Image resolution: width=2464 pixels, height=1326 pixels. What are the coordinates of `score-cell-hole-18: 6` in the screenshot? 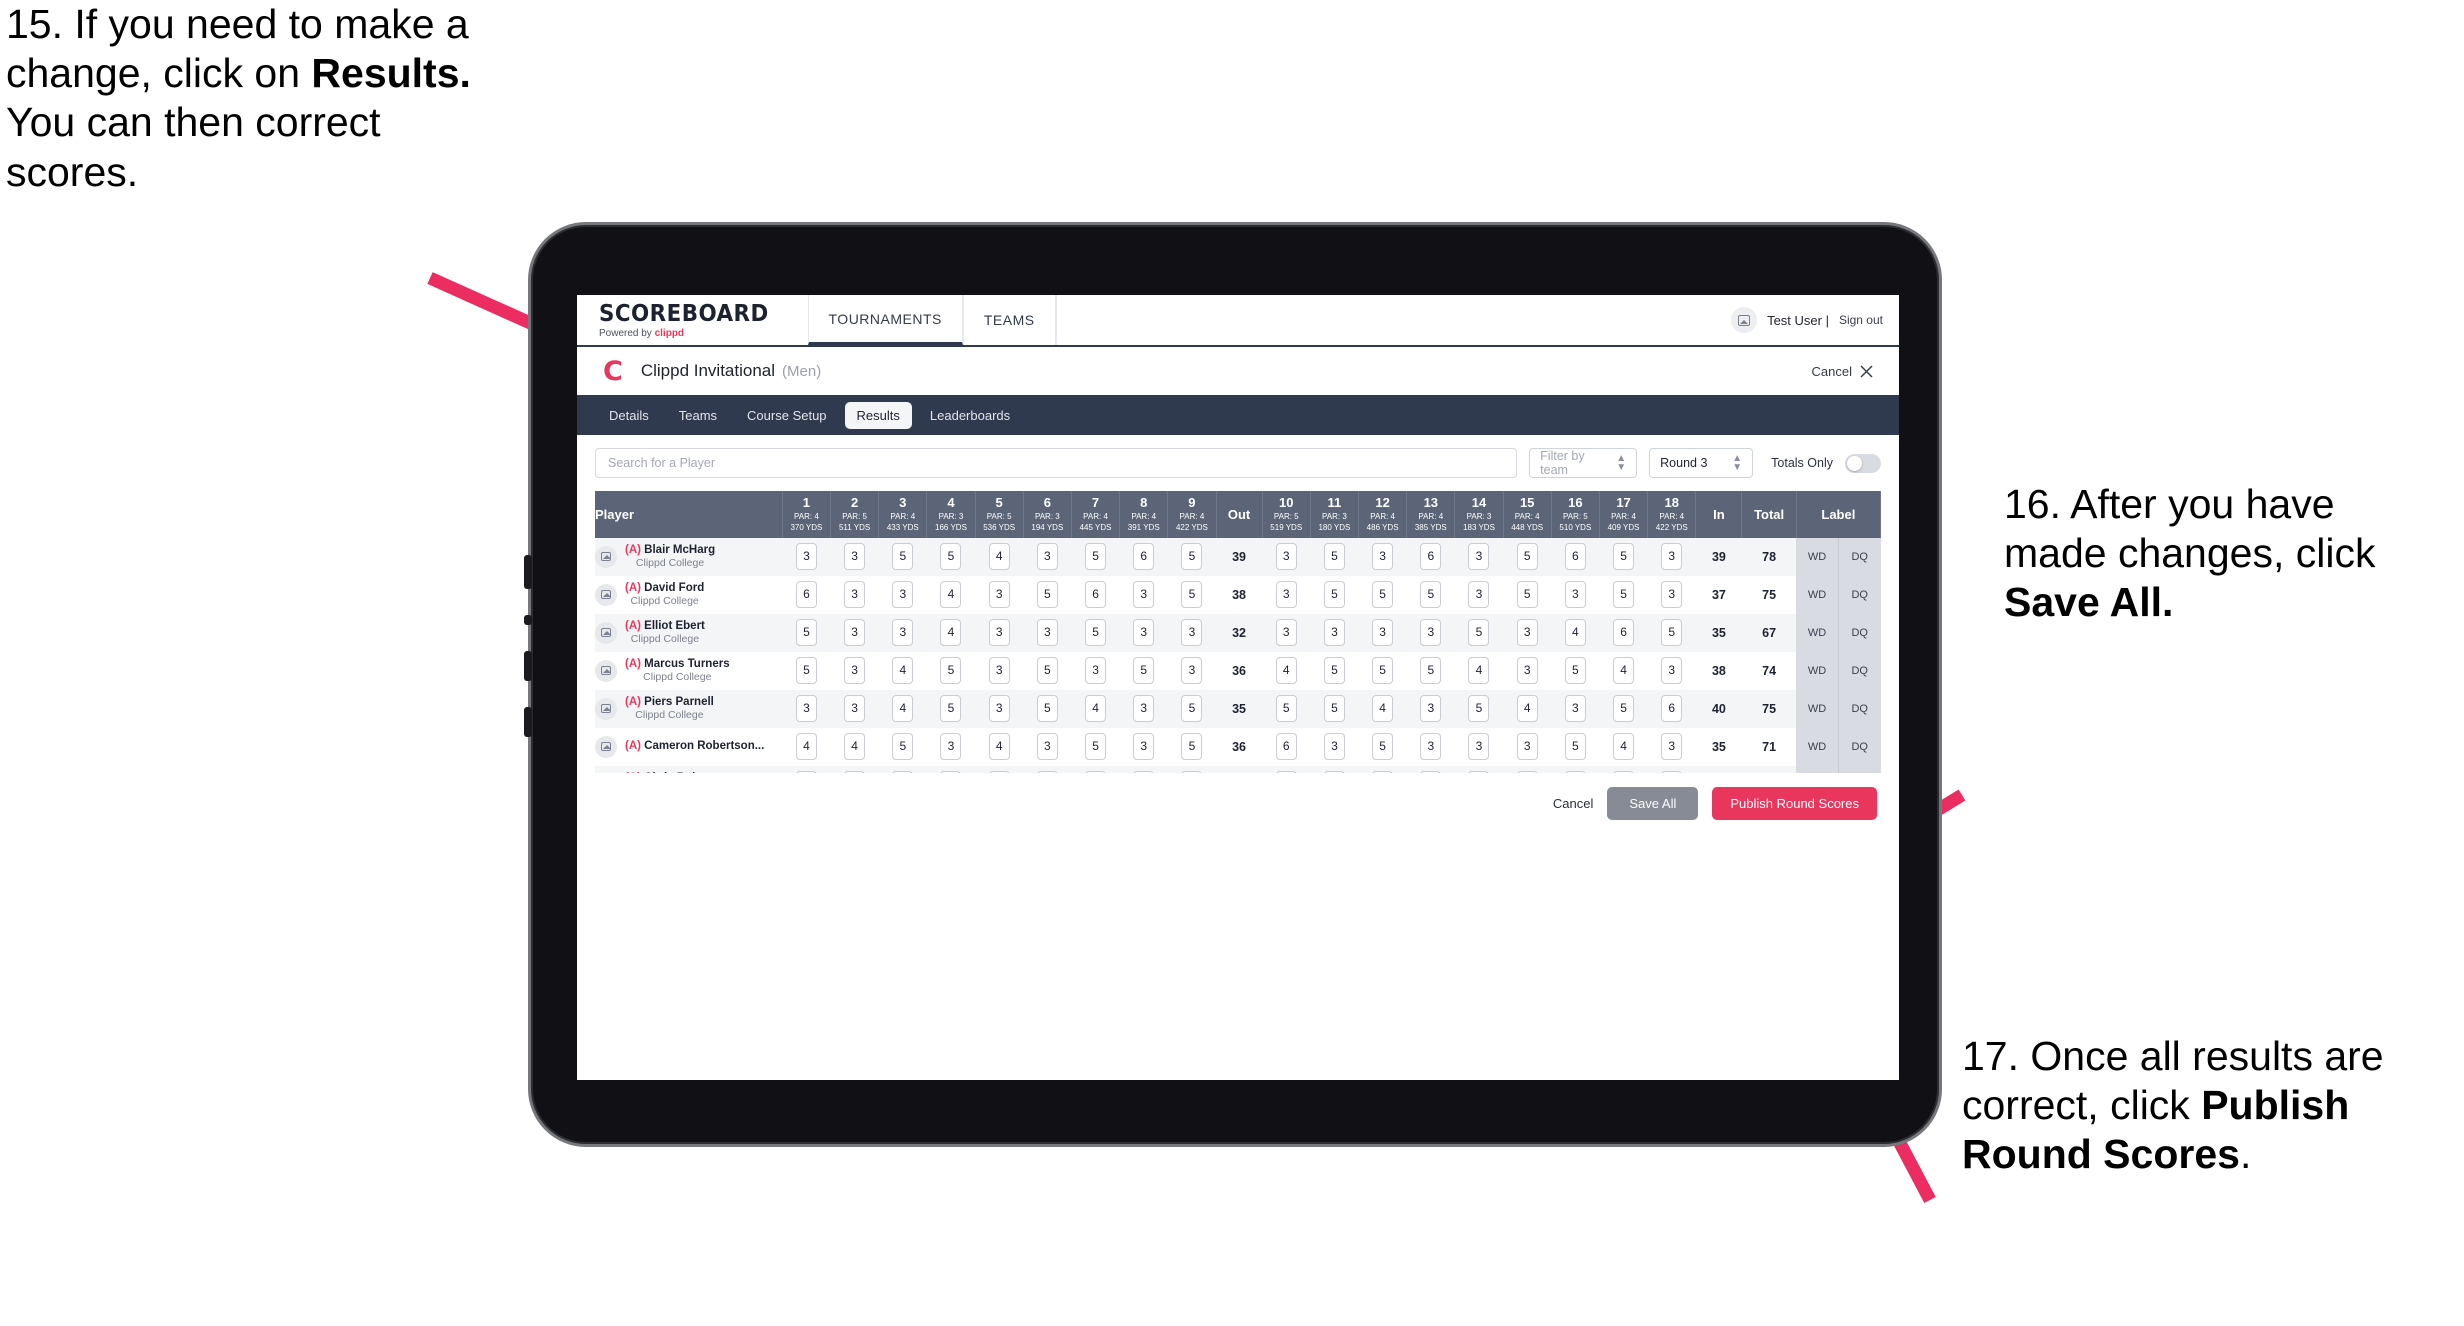 It's located at (1672, 709).